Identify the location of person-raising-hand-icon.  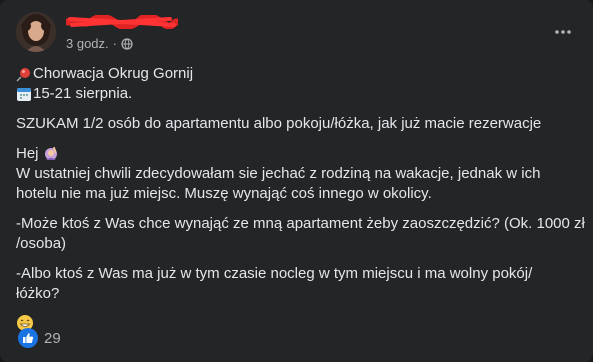
(50, 153).